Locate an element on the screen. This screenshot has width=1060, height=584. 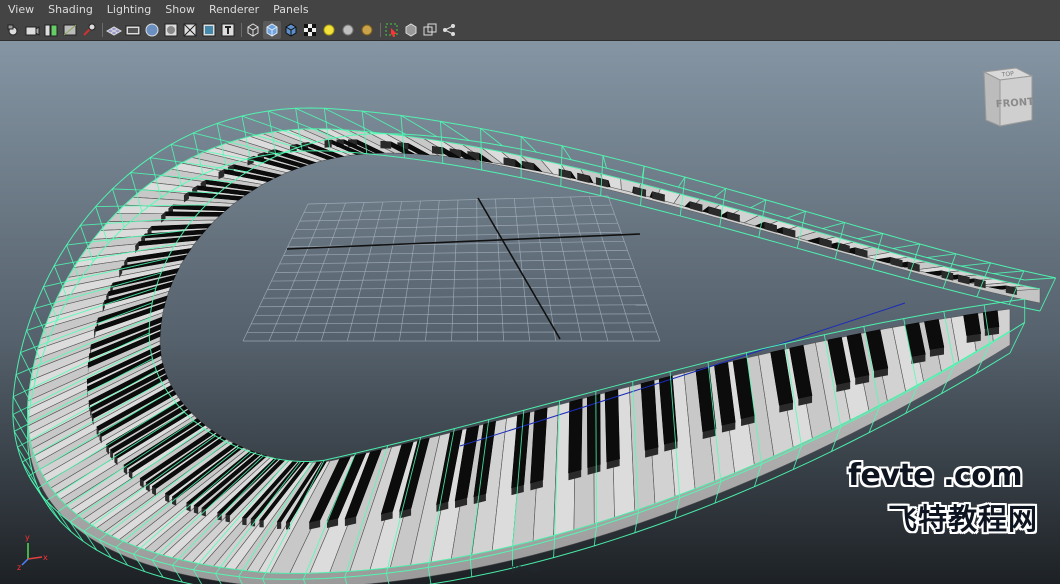
use-all-lights-button is located at coordinates (329, 30).